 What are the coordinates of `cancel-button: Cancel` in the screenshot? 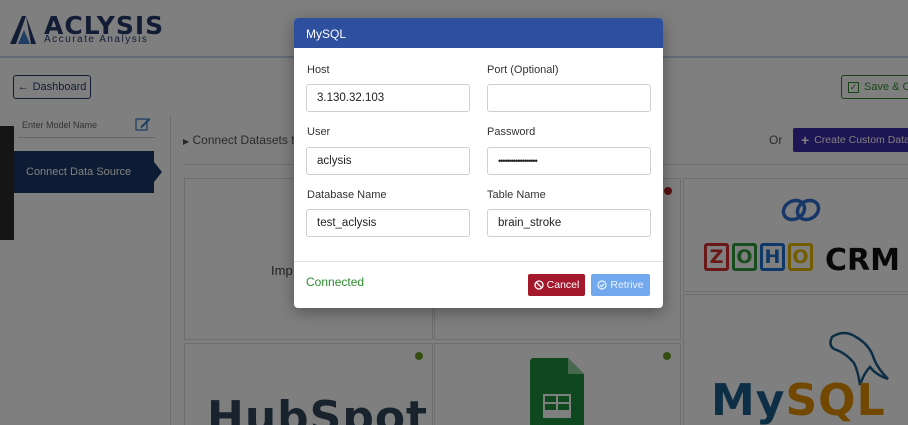 It's located at (556, 285).